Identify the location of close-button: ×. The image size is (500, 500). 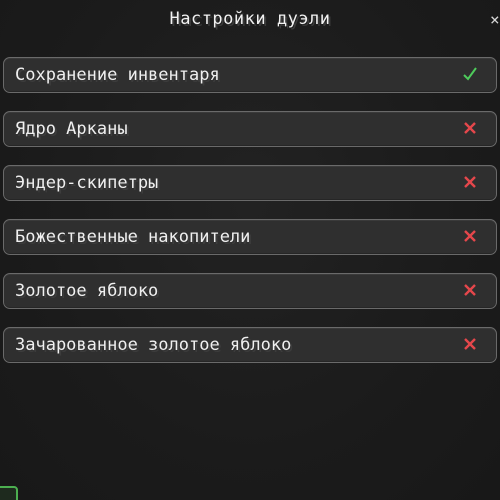
(495, 20).